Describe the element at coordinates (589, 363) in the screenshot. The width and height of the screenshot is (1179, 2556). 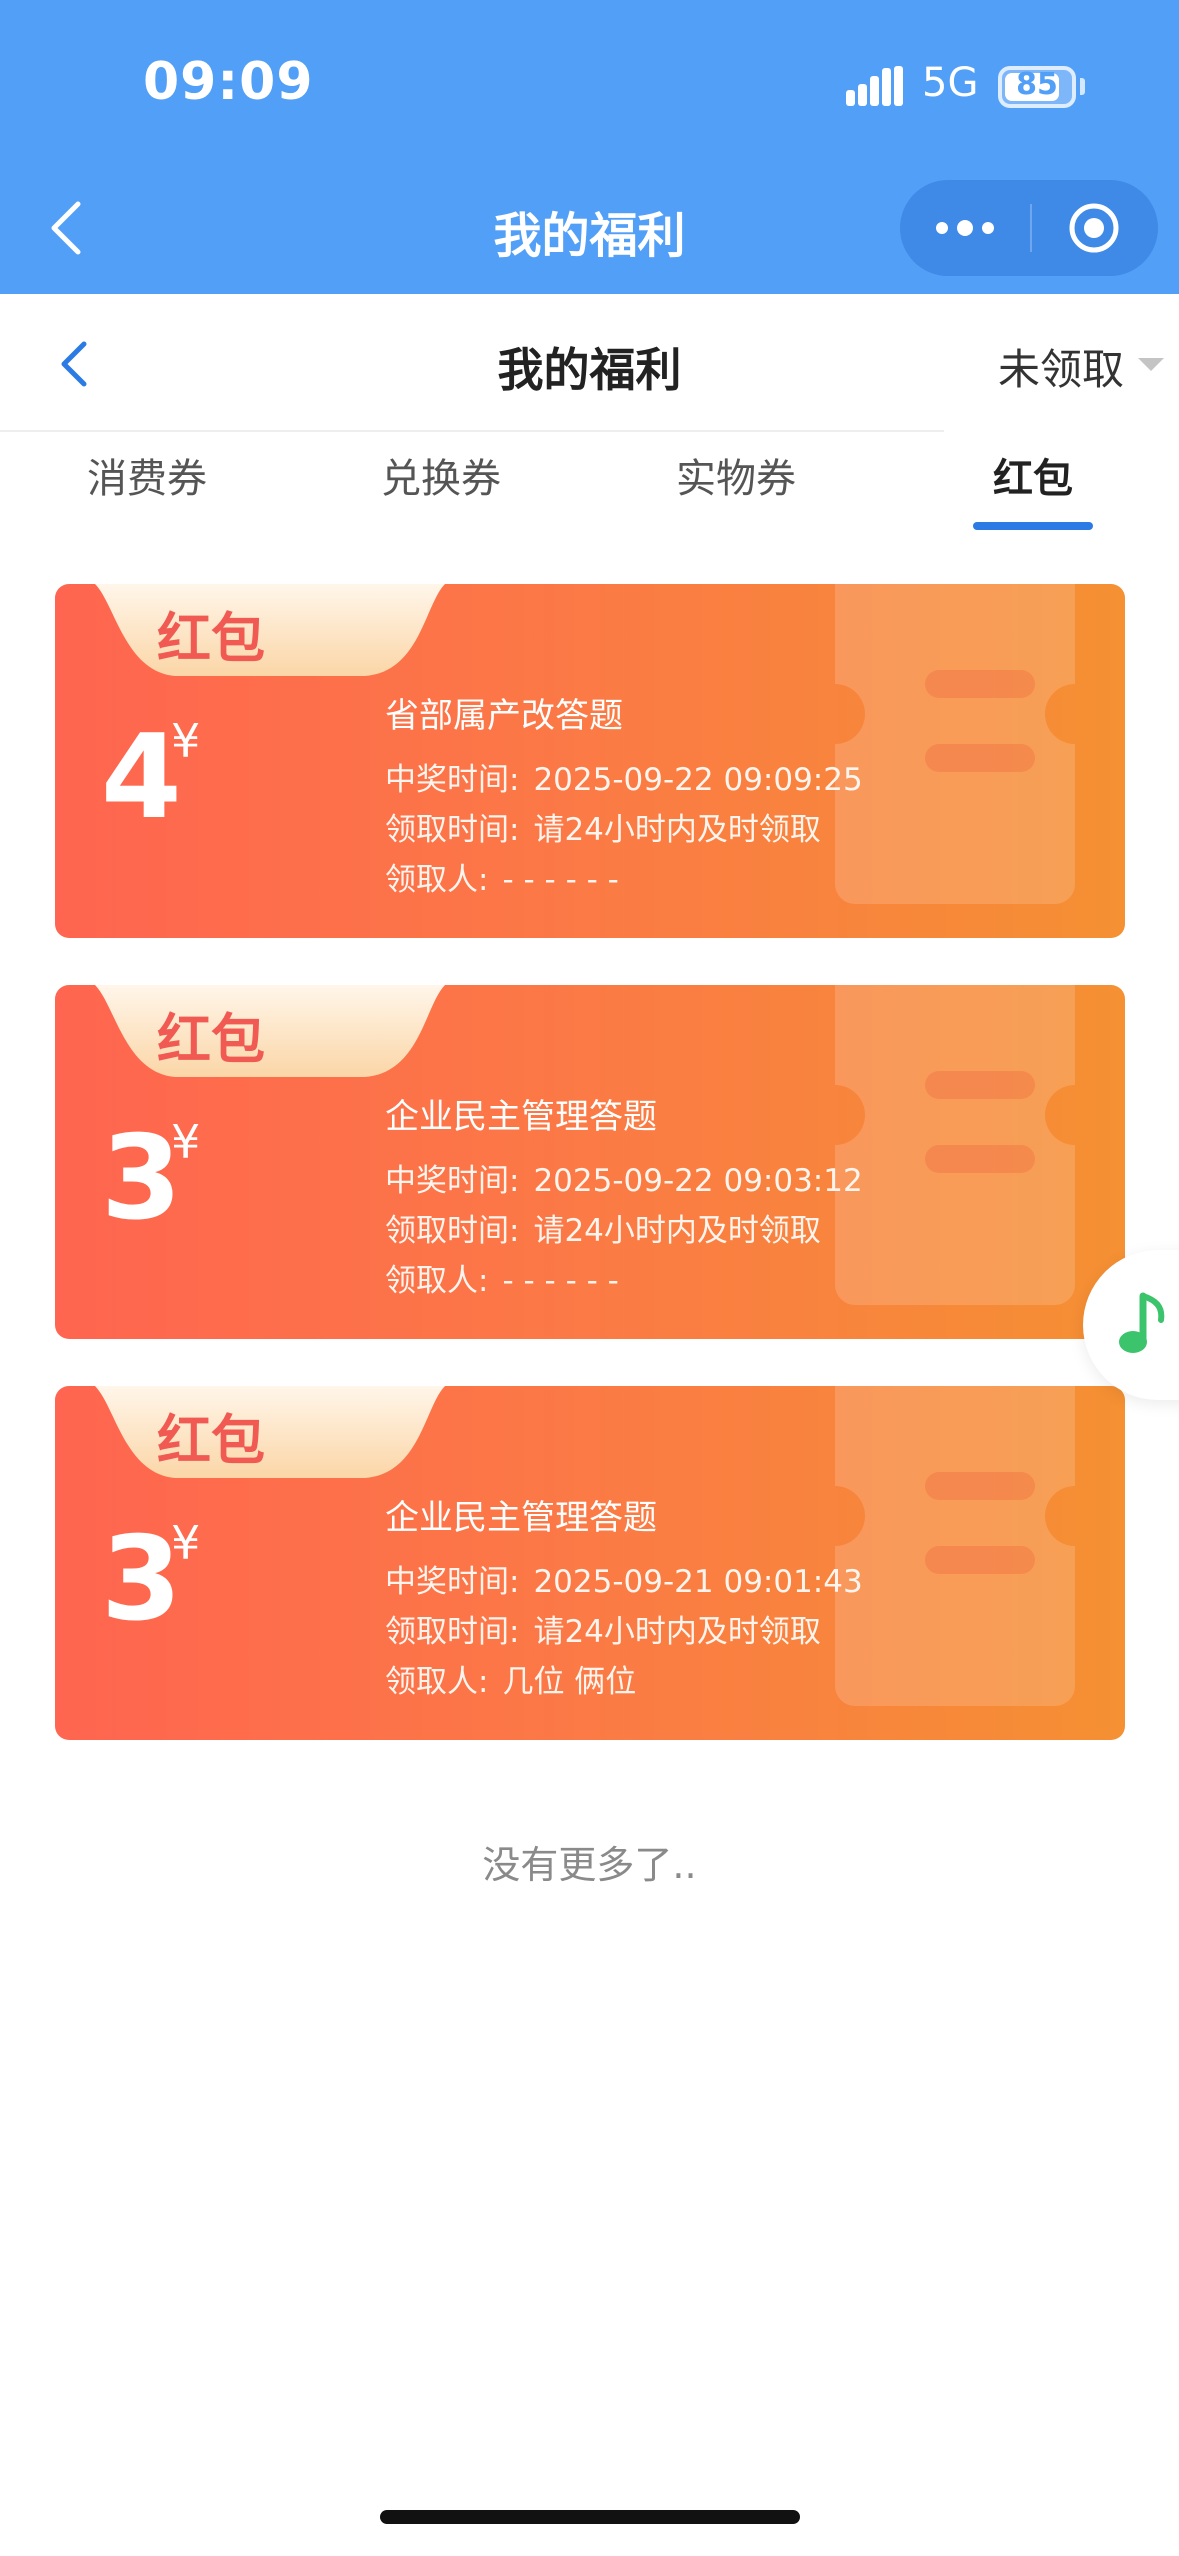
I see `sub-header: 我的福利 未领取` at that location.